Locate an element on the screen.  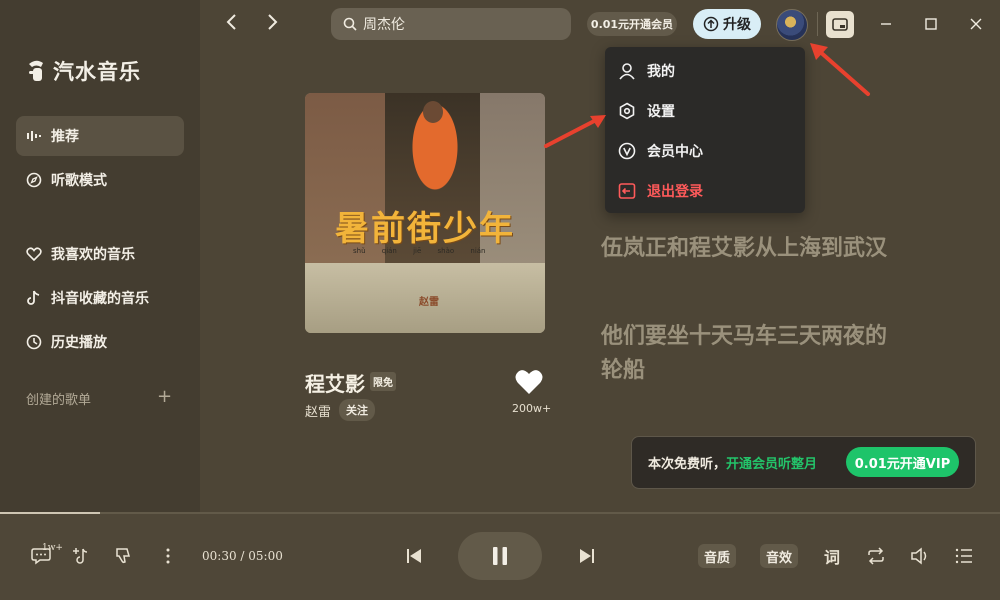
repeat-button is located at coordinates (876, 556).